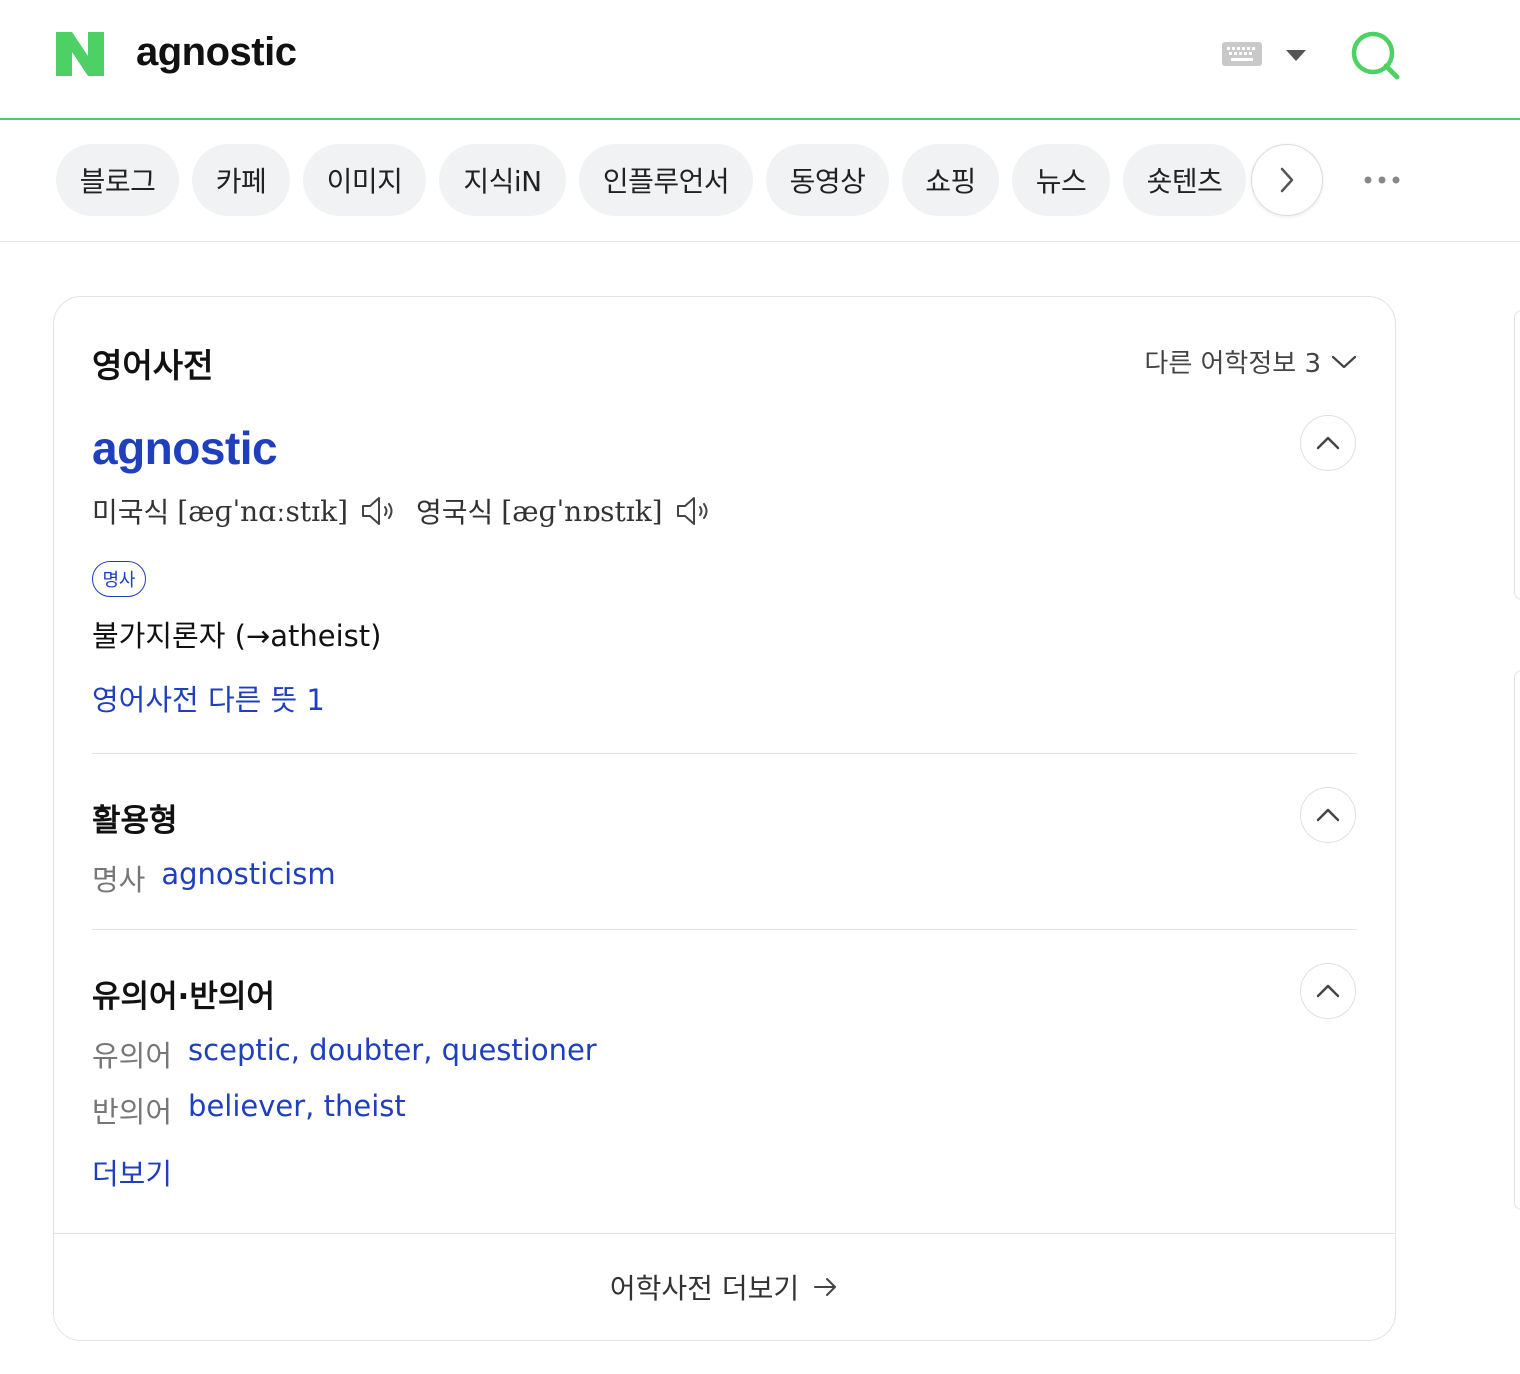 This screenshot has height=1374, width=1520. I want to click on footer-divider, so click(724, 1233).